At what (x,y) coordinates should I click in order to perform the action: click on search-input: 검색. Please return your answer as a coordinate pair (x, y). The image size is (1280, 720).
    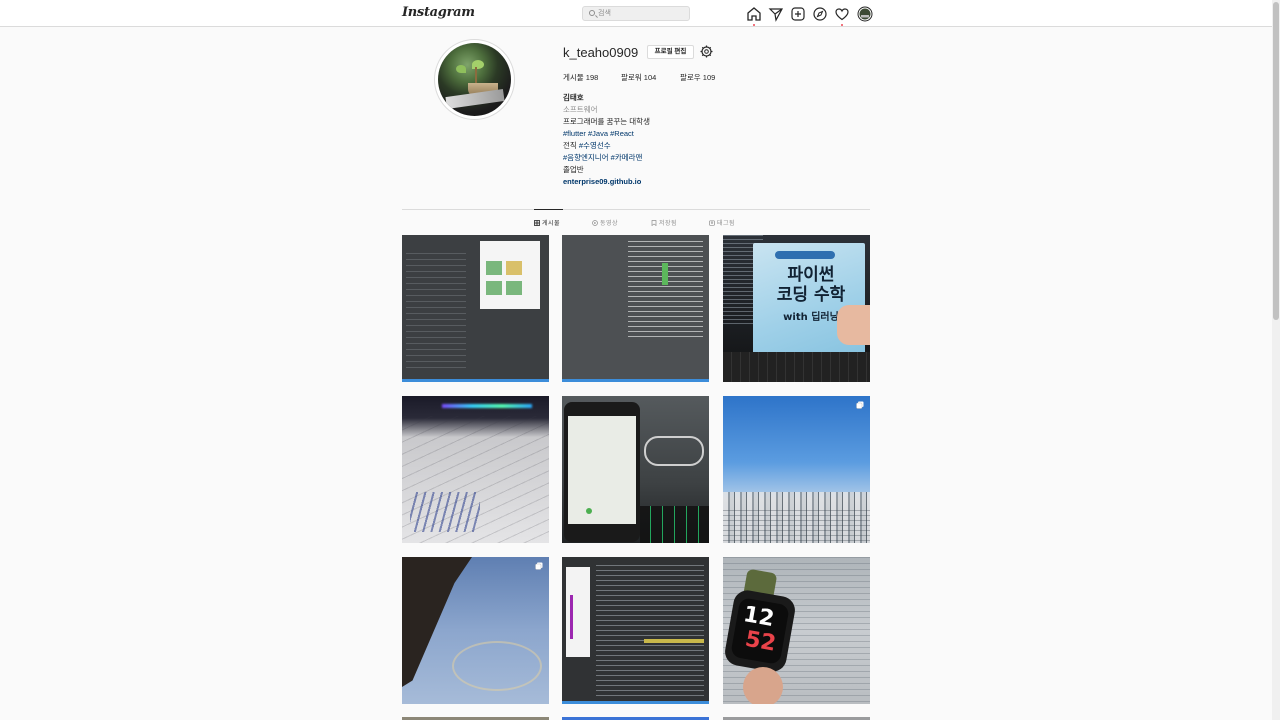
    Looking at the image, I should click on (636, 13).